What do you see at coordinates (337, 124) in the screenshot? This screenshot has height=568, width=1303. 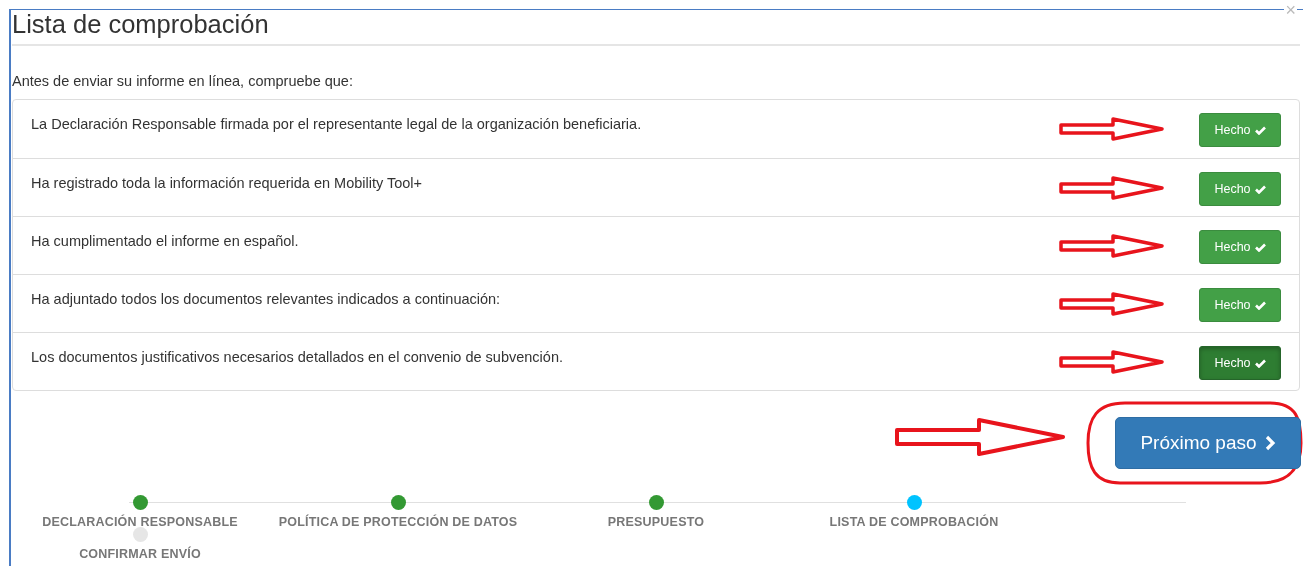 I see `checklist-item-text: La Declaración Responsable firmada por el representante legal de la organización beneficiaria.` at bounding box center [337, 124].